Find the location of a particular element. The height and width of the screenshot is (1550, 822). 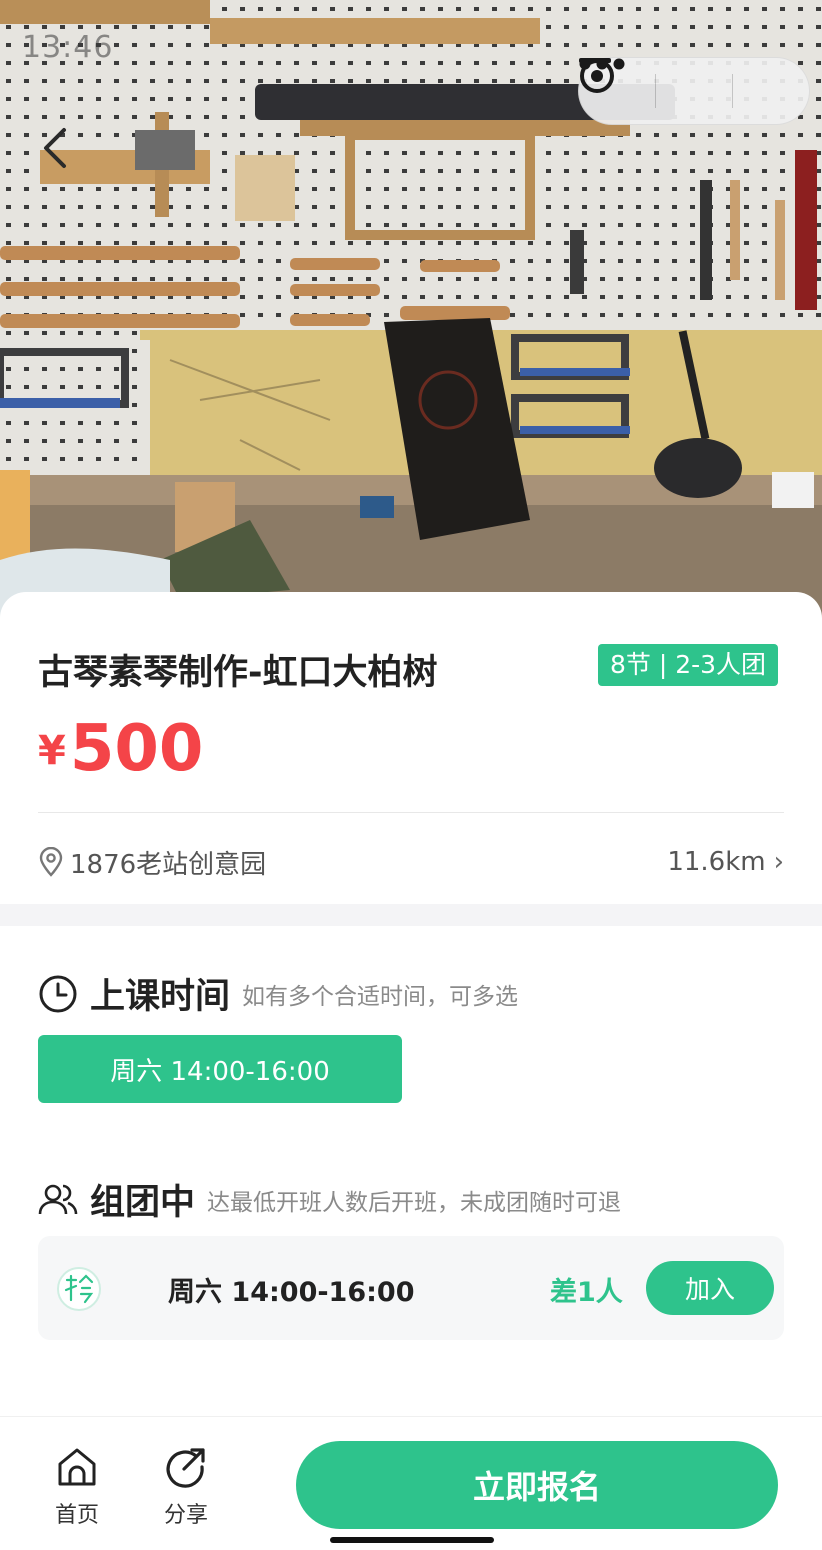

course-title: 古琴素琴制作-虹口大柏树 is located at coordinates (238, 673).